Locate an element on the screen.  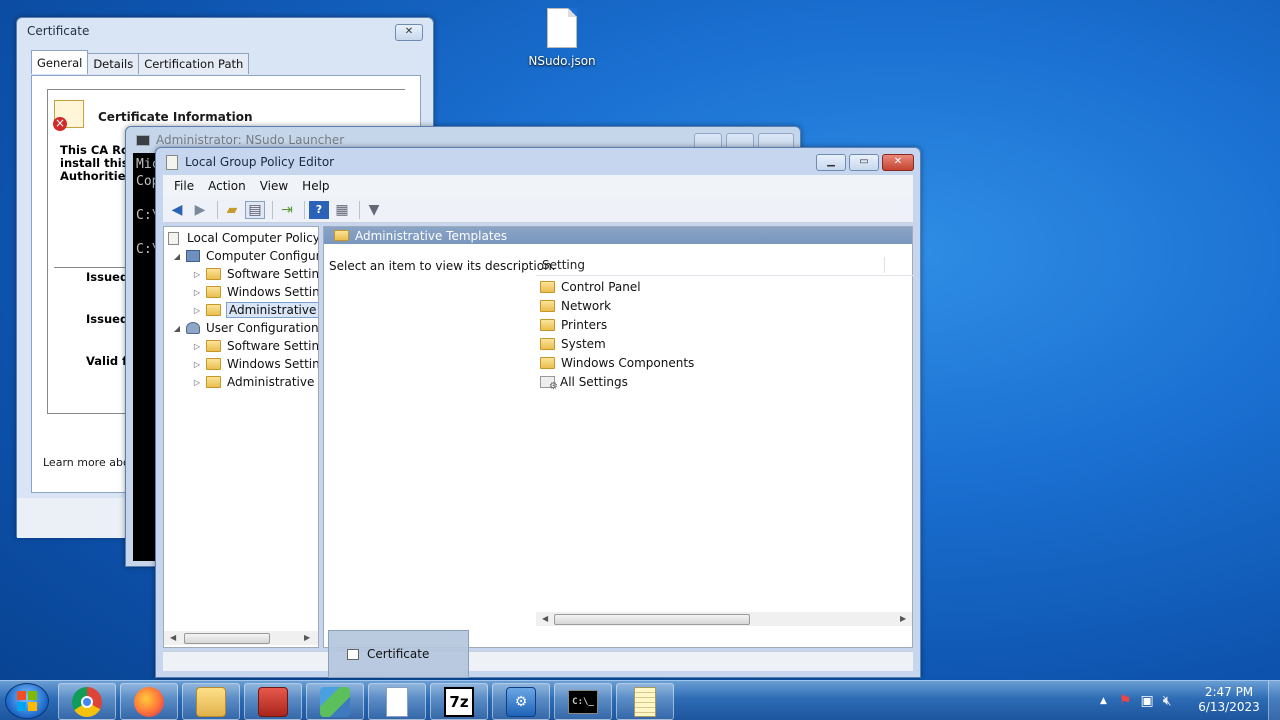
desktop-icon-nsudo-json: NSudo.json is located at coordinates (562, 38).